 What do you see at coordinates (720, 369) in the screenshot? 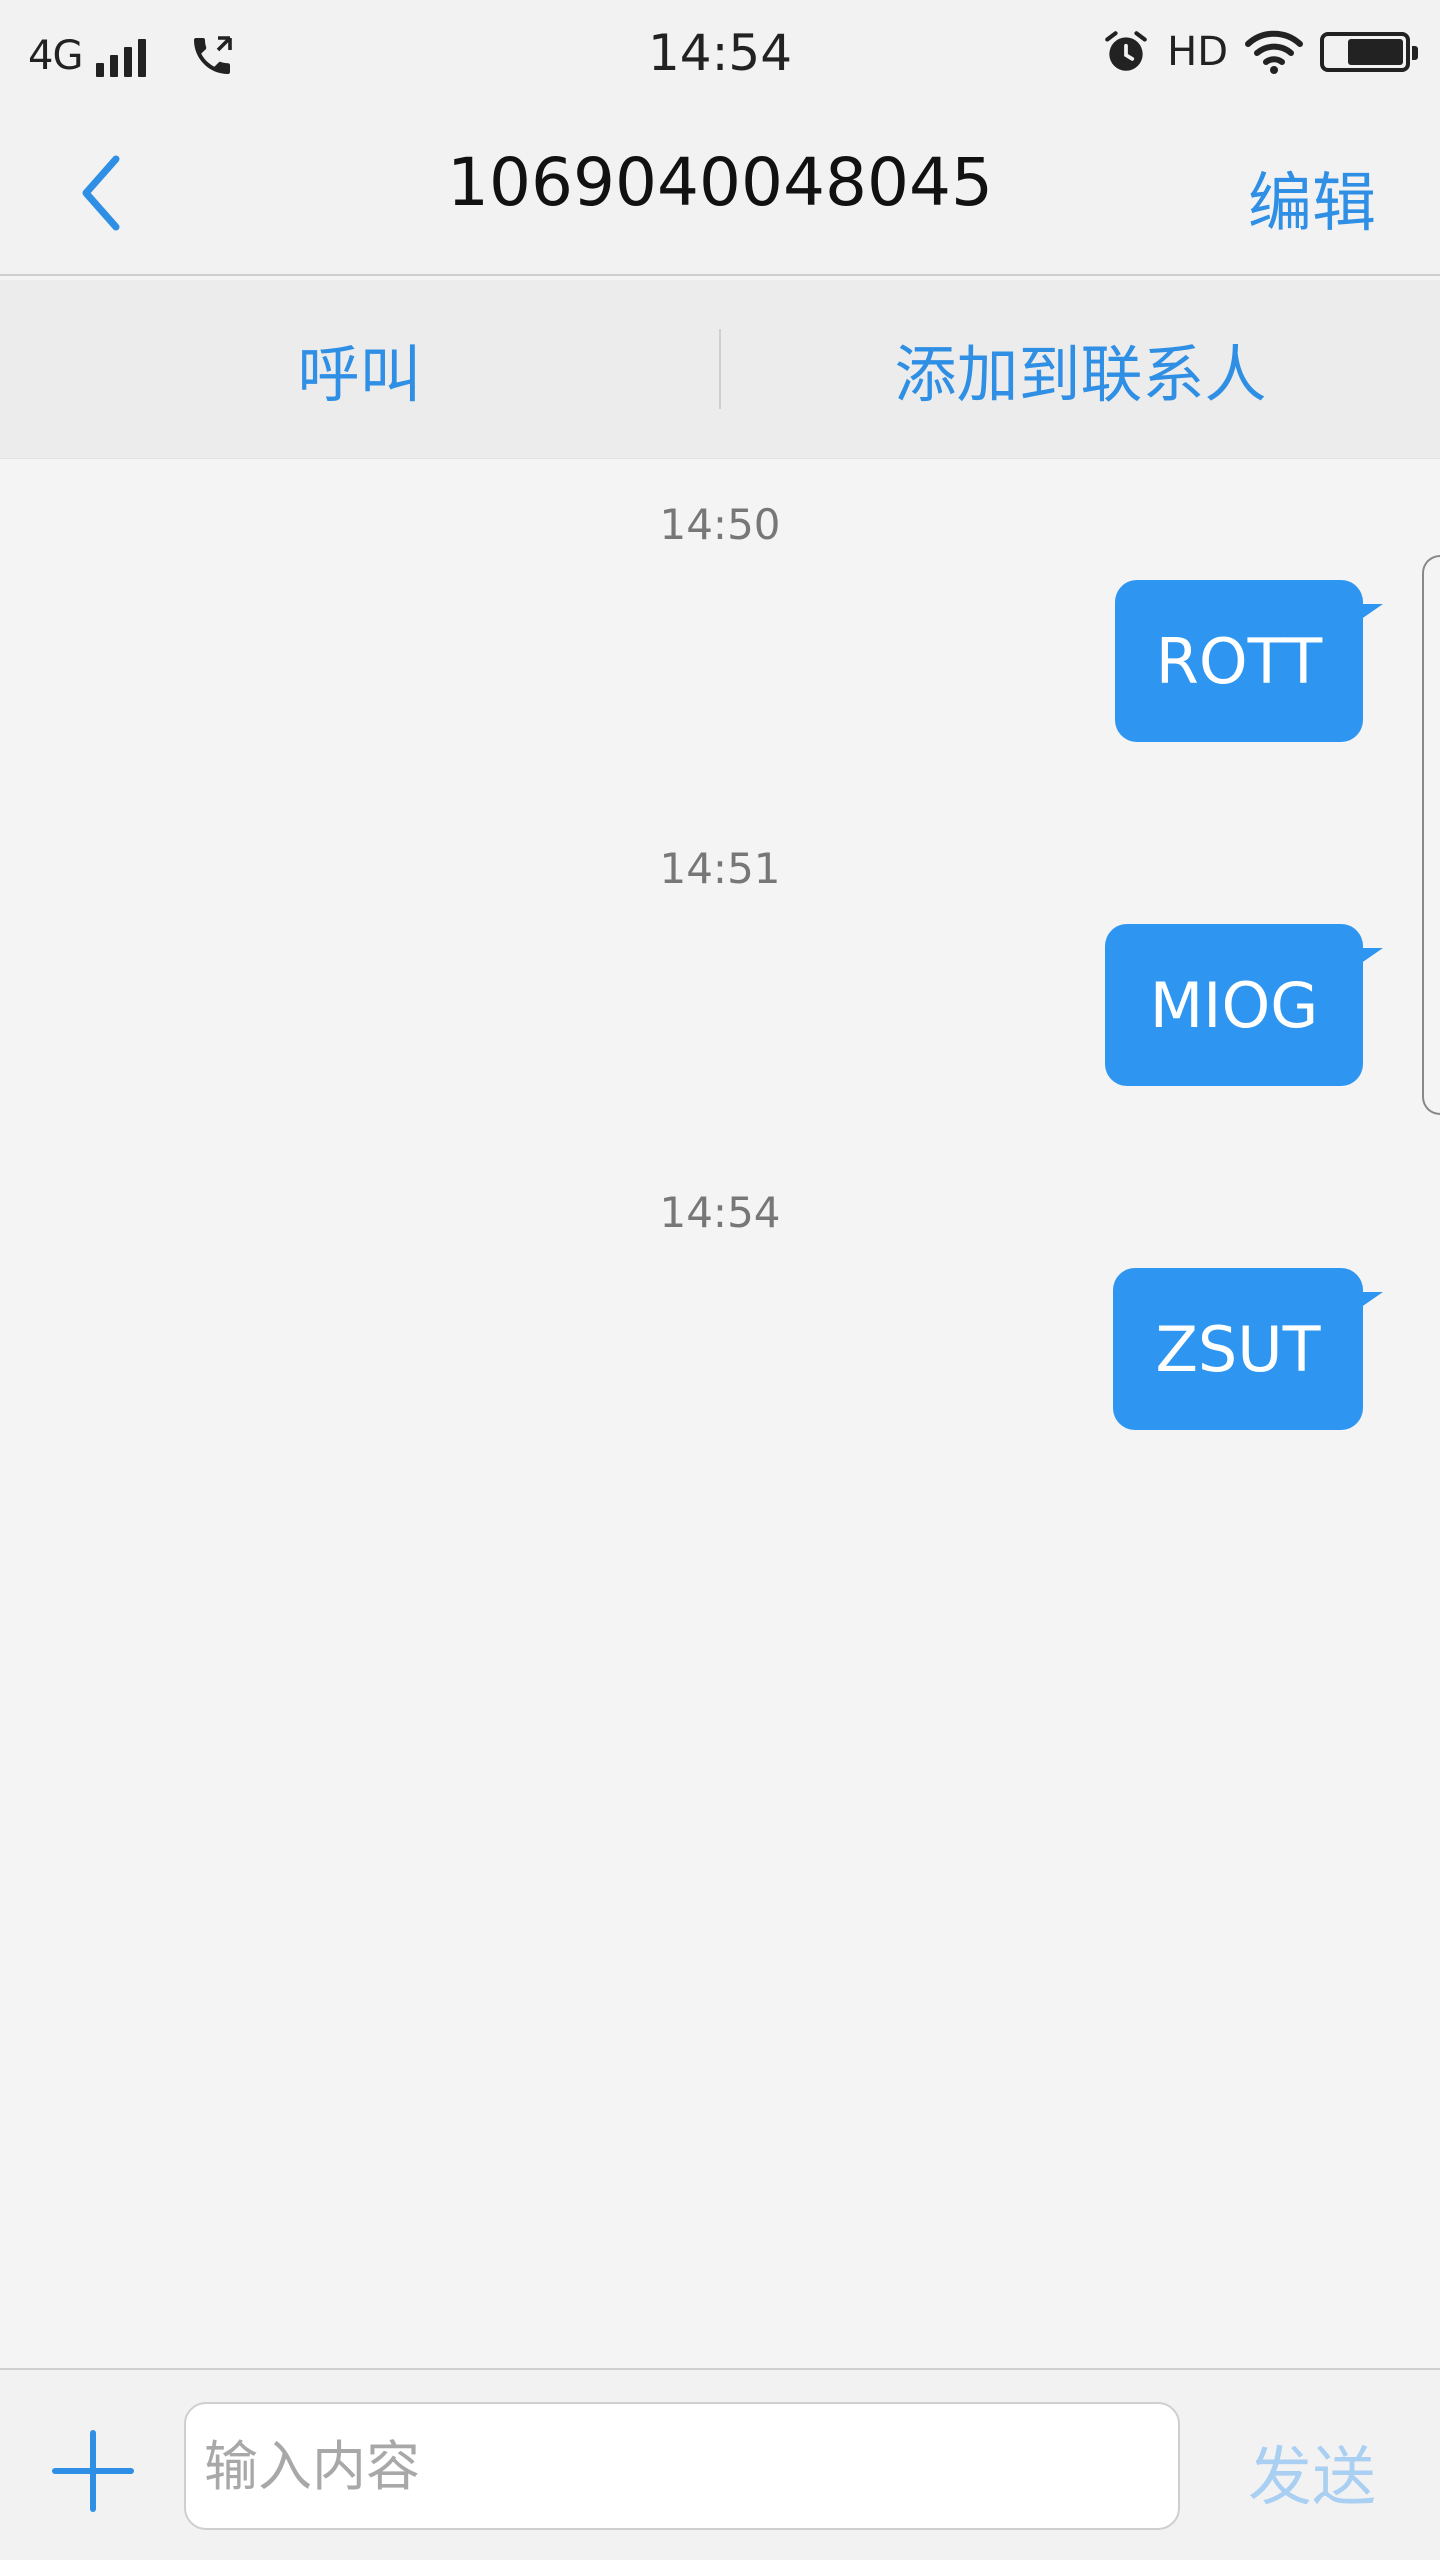
I see `action-bar: 呼叫 添加到联系人` at bounding box center [720, 369].